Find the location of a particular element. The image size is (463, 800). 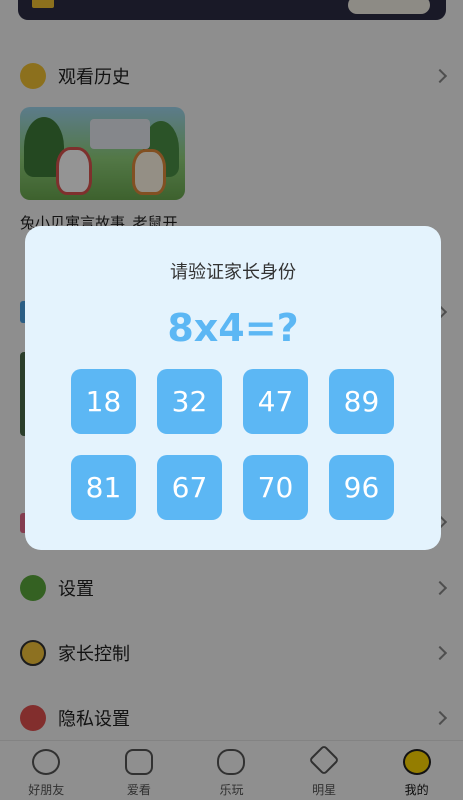

math-question: 8x4=? is located at coordinates (233, 328).